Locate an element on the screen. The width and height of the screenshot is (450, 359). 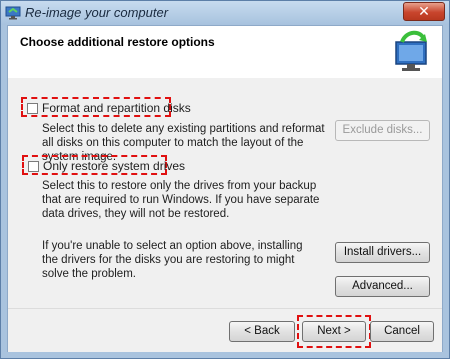
wizard-header: Choose additional restore options is located at coordinates (225, 52).